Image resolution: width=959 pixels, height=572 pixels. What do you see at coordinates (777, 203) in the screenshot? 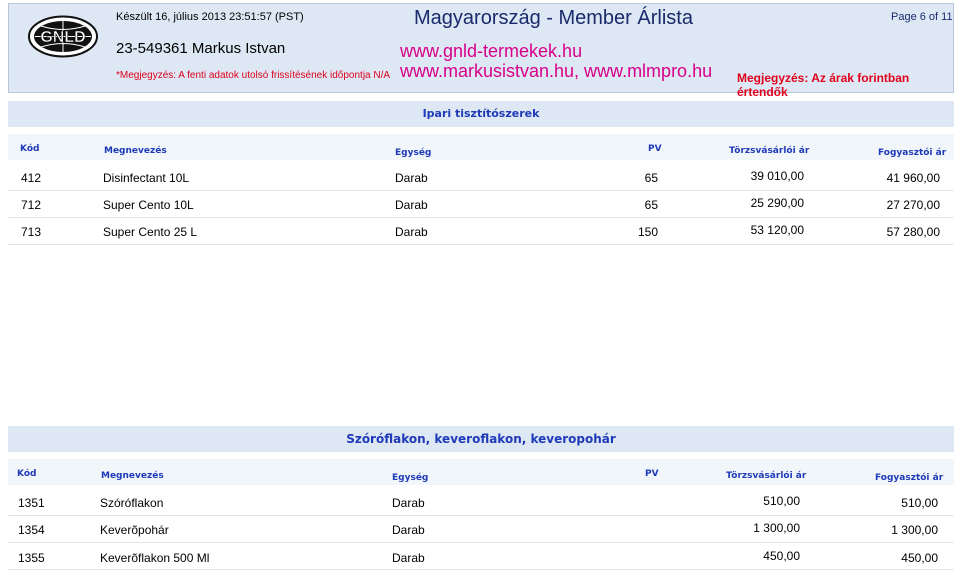
I see `cell-torzsvasarloi-ar: 25 290,00` at bounding box center [777, 203].